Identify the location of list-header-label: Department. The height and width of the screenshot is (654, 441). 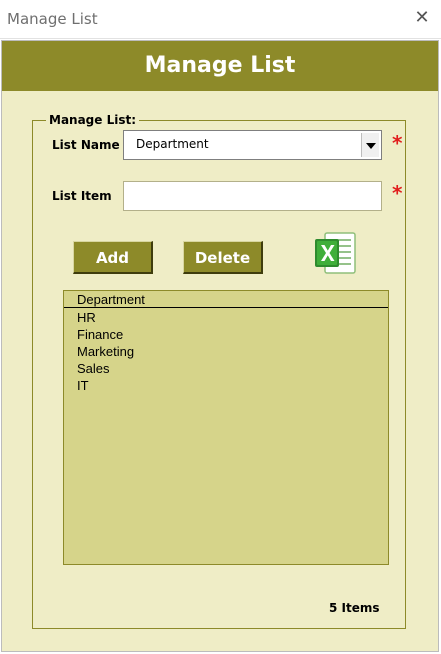
(111, 299).